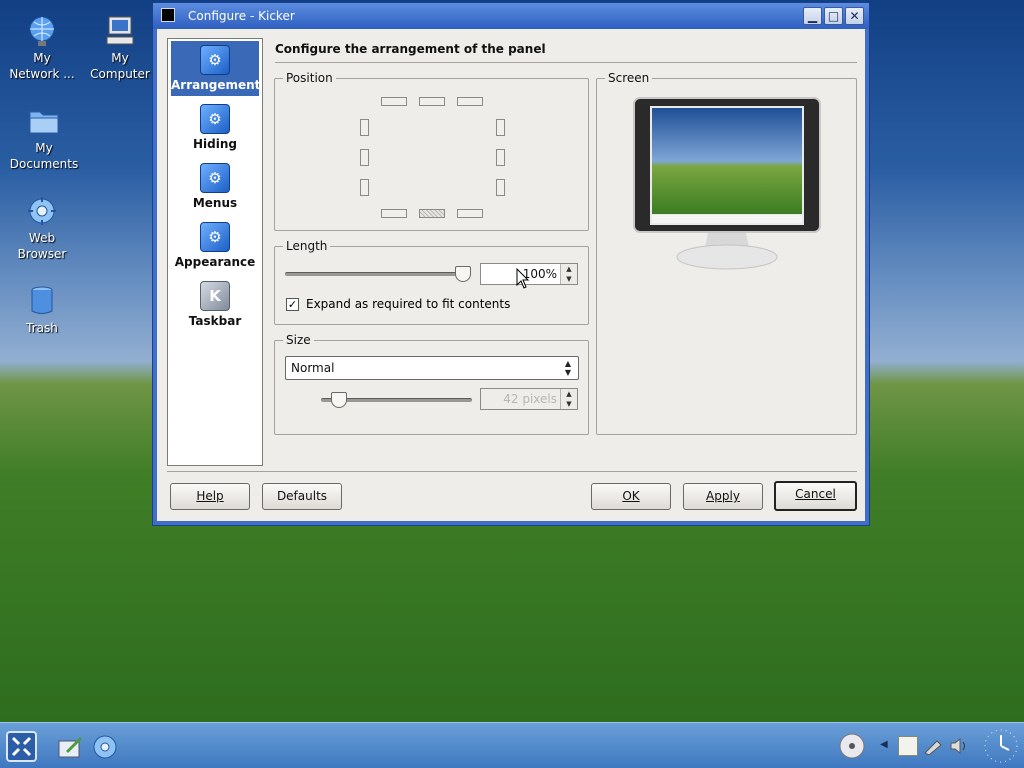 The height and width of the screenshot is (768, 1024). Describe the element at coordinates (215, 262) in the screenshot. I see `sidebar-item-label: Appearance` at that location.